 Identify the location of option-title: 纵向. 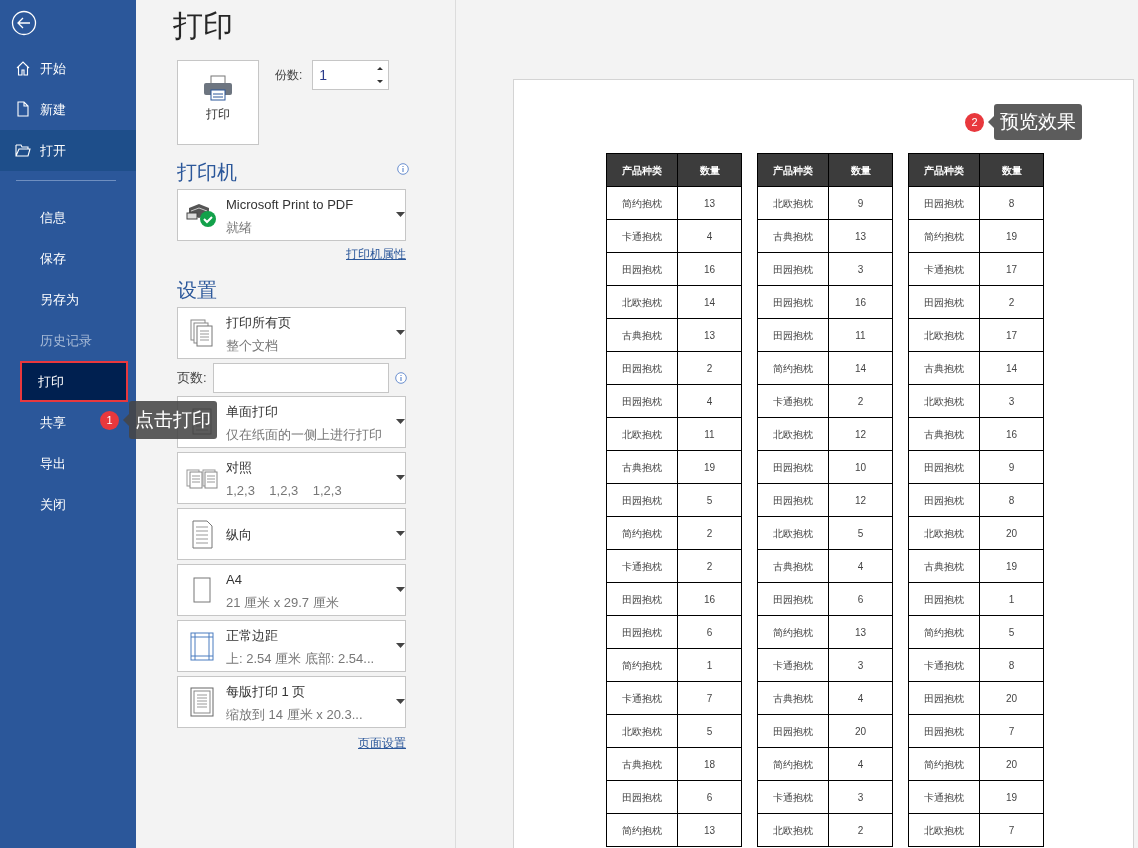
(239, 535).